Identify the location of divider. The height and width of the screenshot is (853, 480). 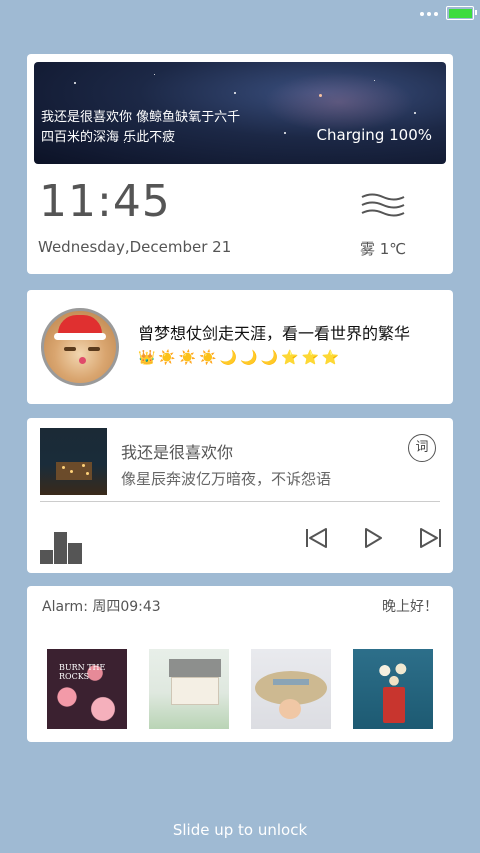
(240, 501).